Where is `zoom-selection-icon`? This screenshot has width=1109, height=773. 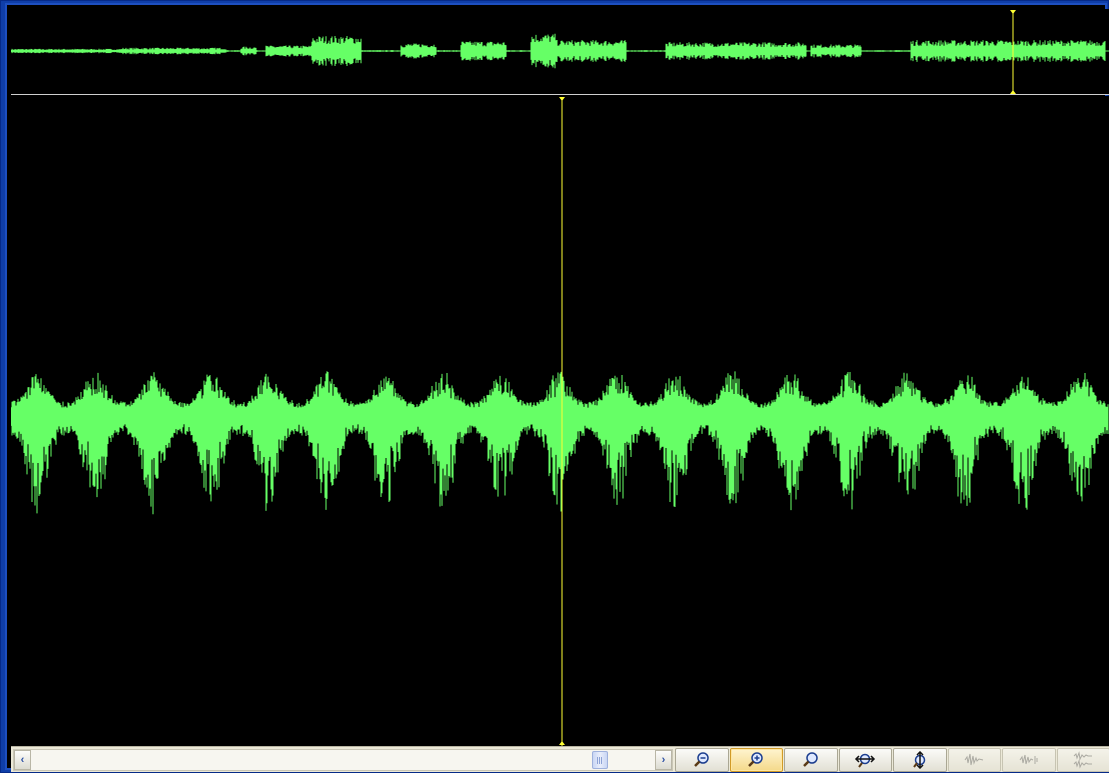
zoom-selection-icon is located at coordinates (810, 759).